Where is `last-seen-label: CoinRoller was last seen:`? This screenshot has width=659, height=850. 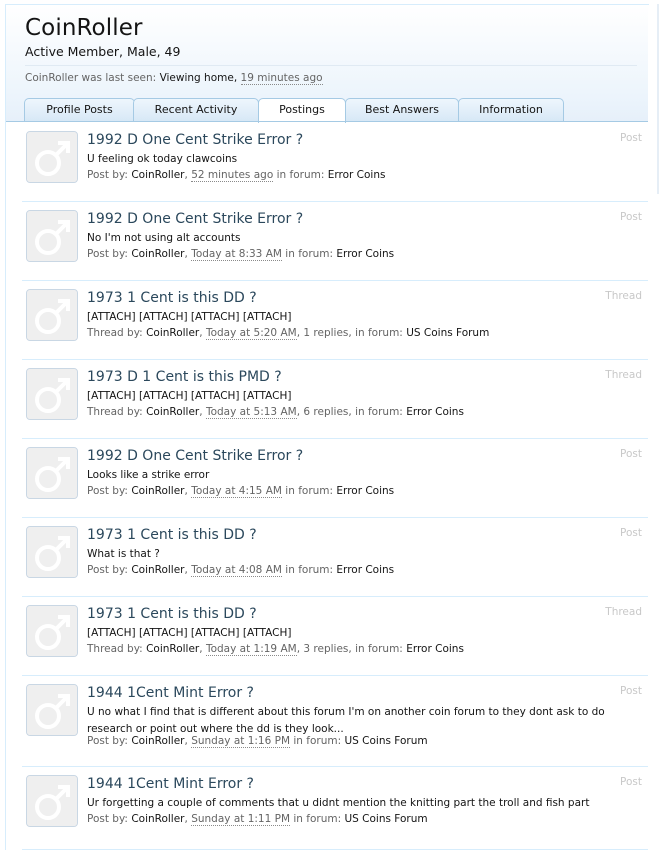
last-seen-label: CoinRoller was last seen: is located at coordinates (91, 78).